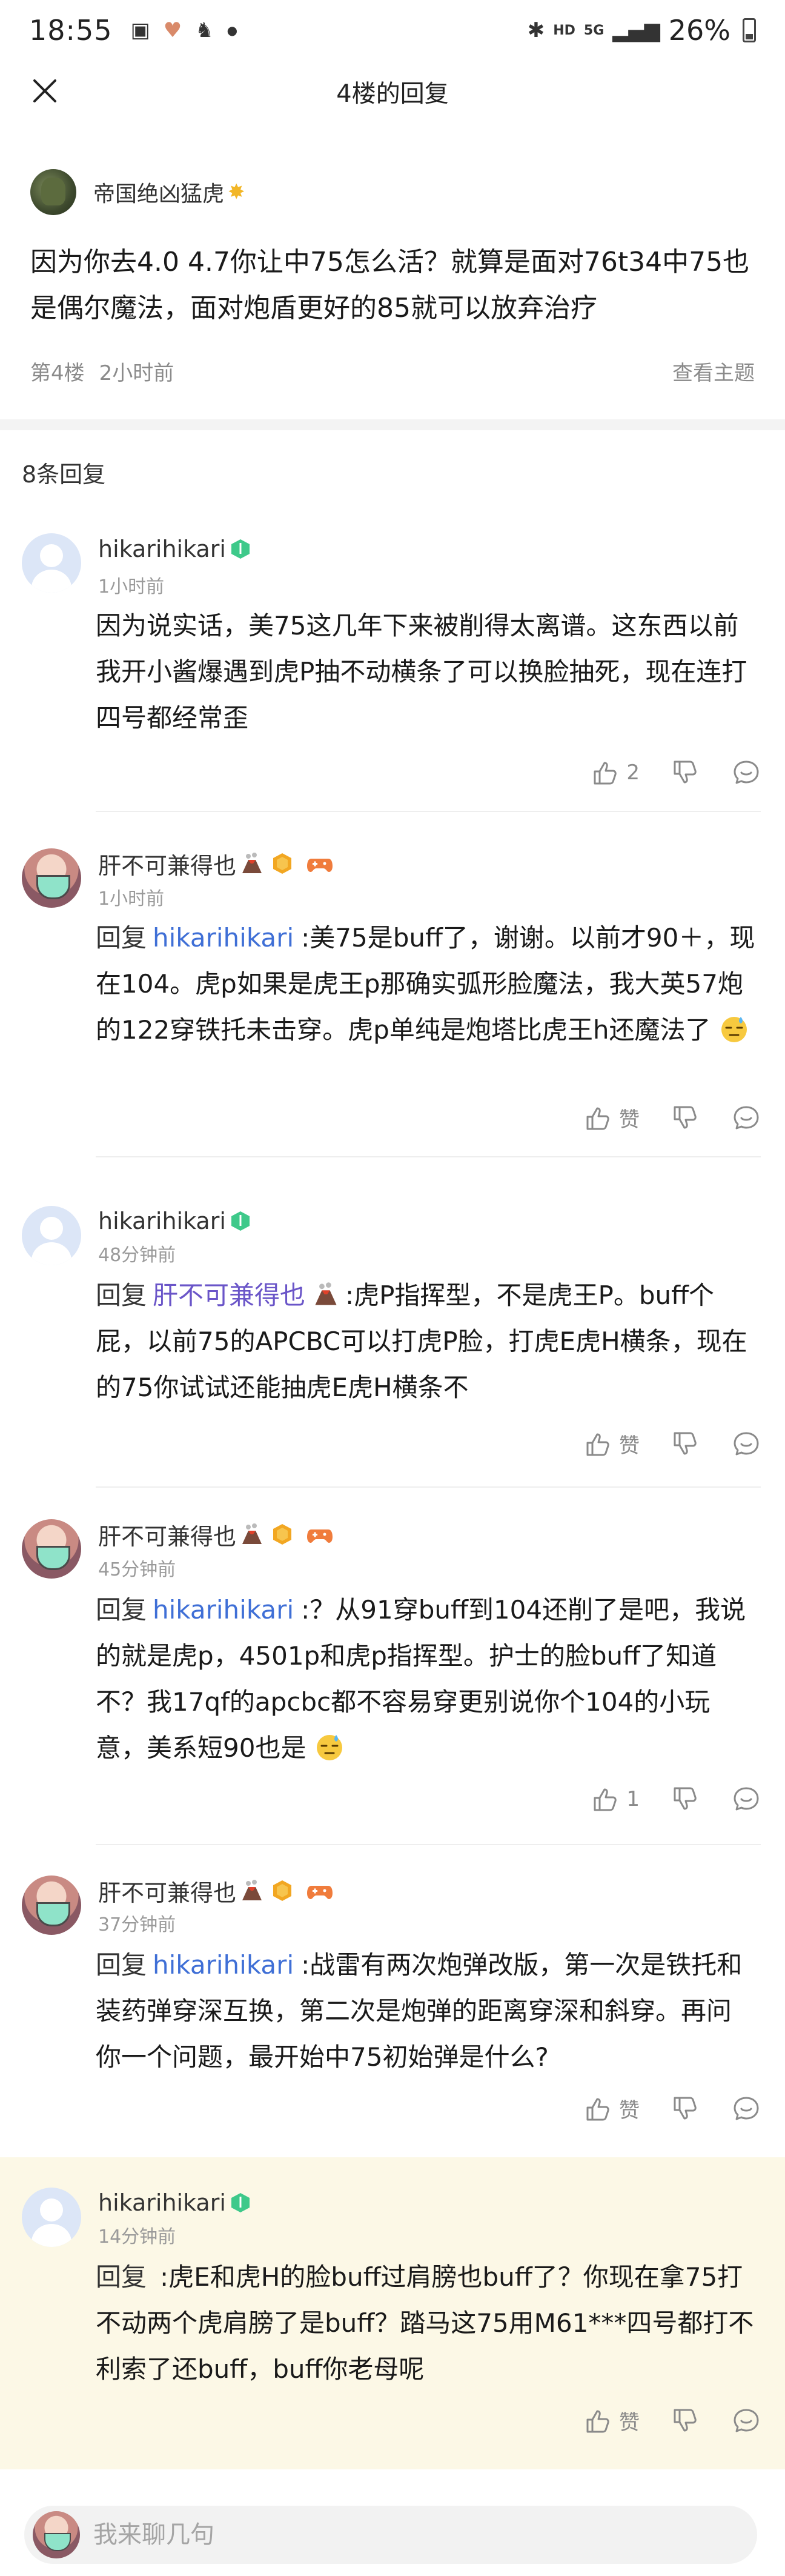 The width and height of the screenshot is (785, 2576). What do you see at coordinates (173, 30) in the screenshot?
I see `health-icon: ♥` at bounding box center [173, 30].